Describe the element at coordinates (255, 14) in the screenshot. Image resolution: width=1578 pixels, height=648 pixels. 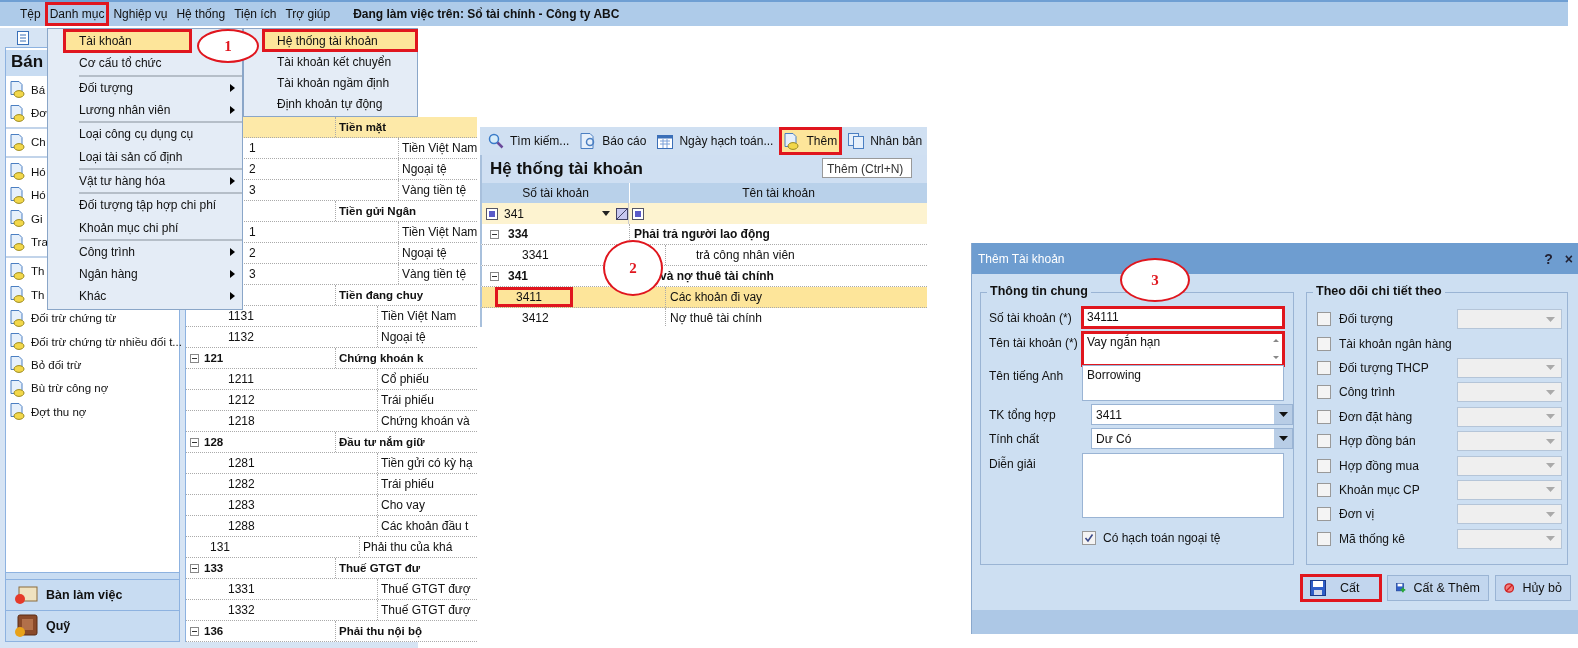
I see `menu-item: Tiện ích` at that location.